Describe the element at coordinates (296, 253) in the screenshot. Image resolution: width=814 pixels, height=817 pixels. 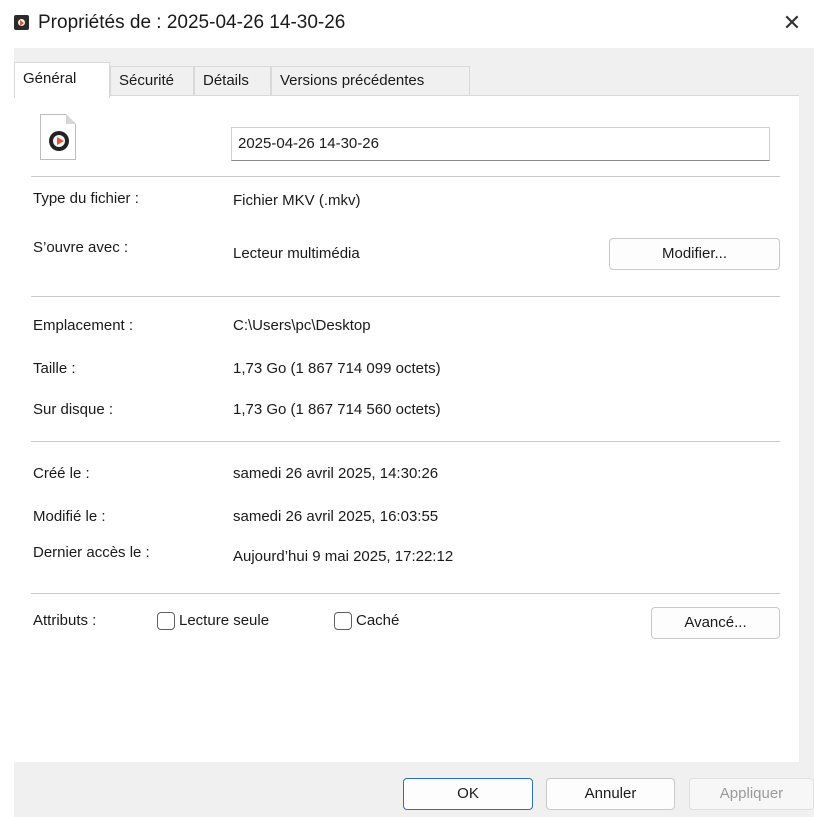
I see `opens-with-value: Lecteur multimédia` at that location.